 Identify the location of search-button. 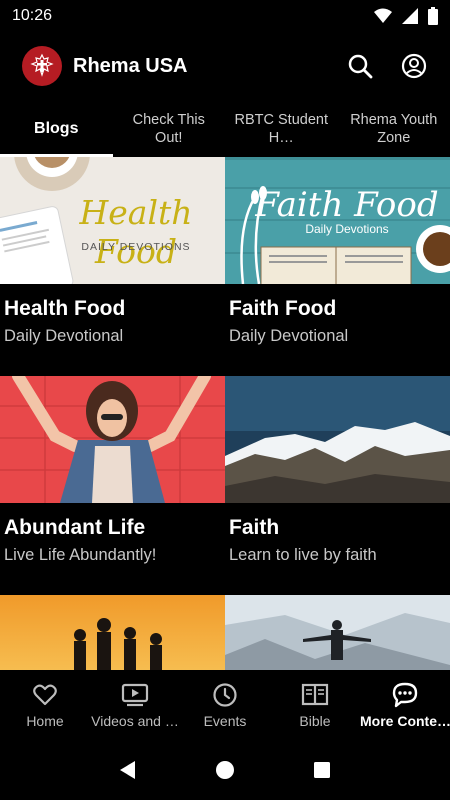
(360, 66).